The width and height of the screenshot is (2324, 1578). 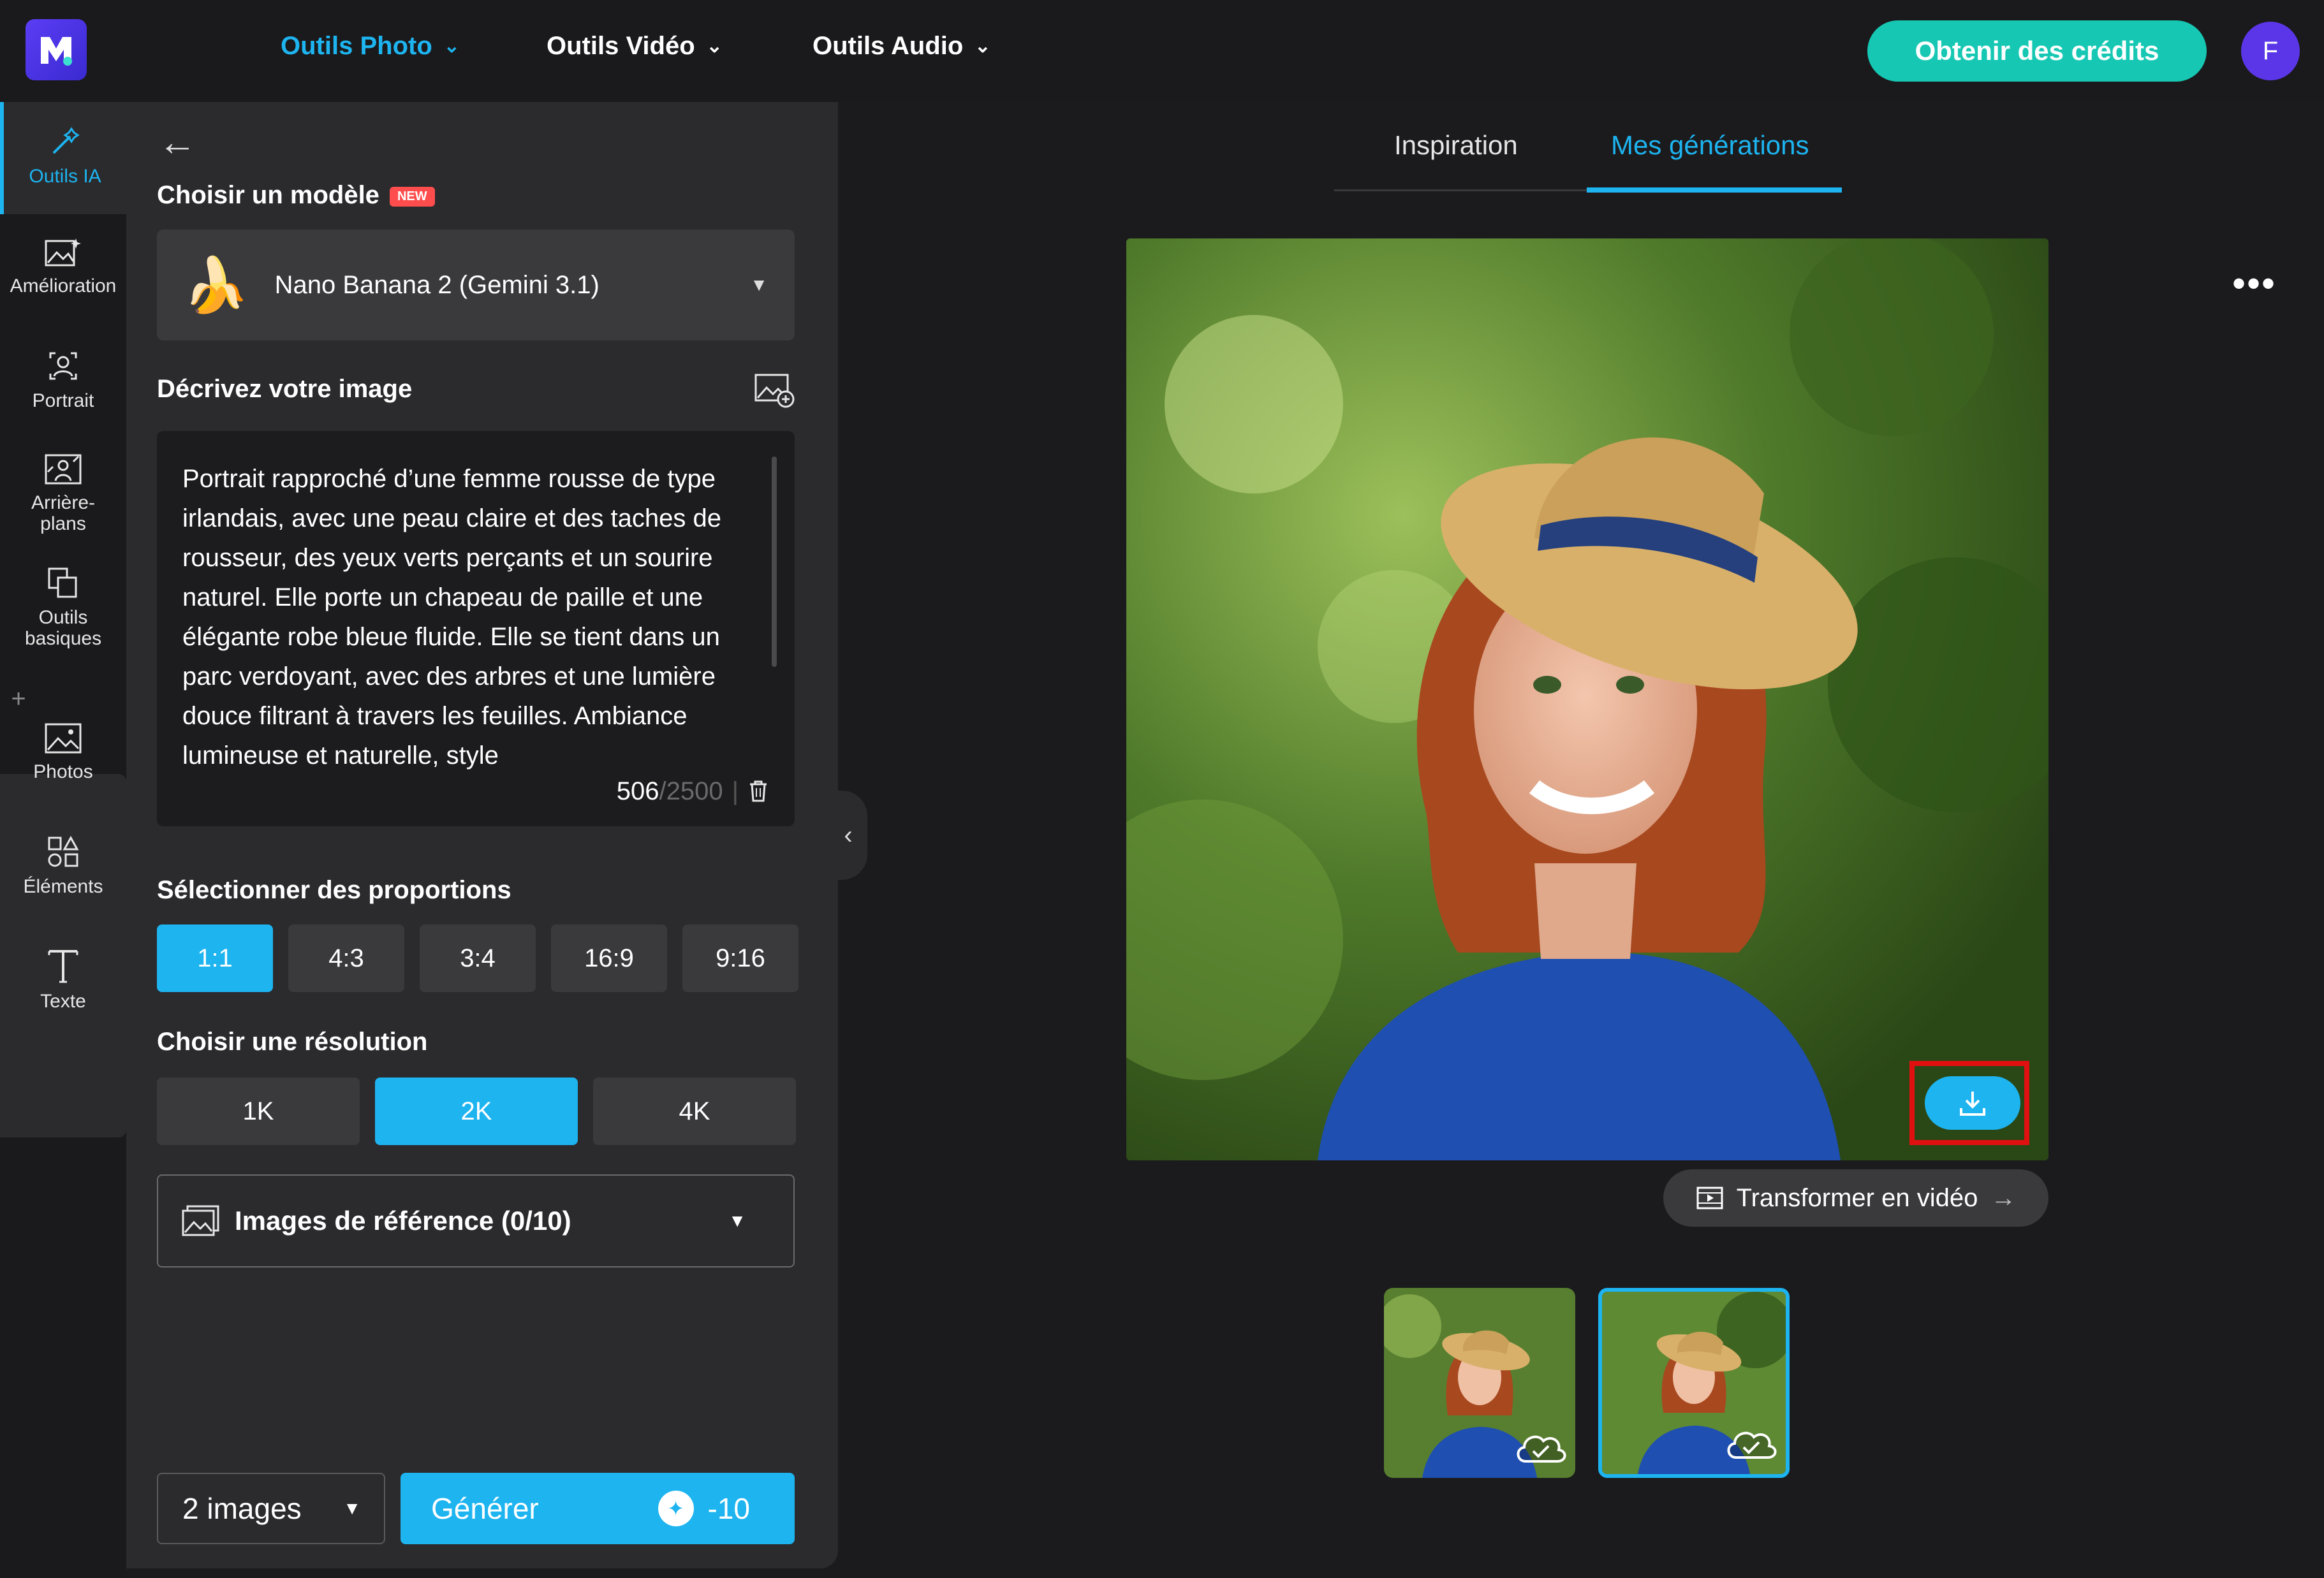 I want to click on rail-item-portrait: Portrait, so click(x=63, y=379).